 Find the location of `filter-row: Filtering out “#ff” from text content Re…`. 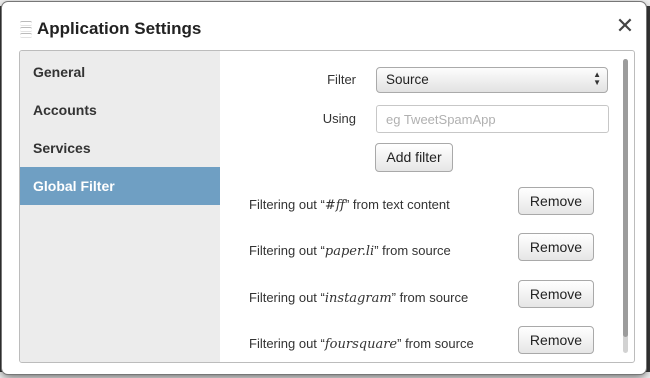

filter-row: Filtering out “#ff” from text content Re… is located at coordinates (427, 204).